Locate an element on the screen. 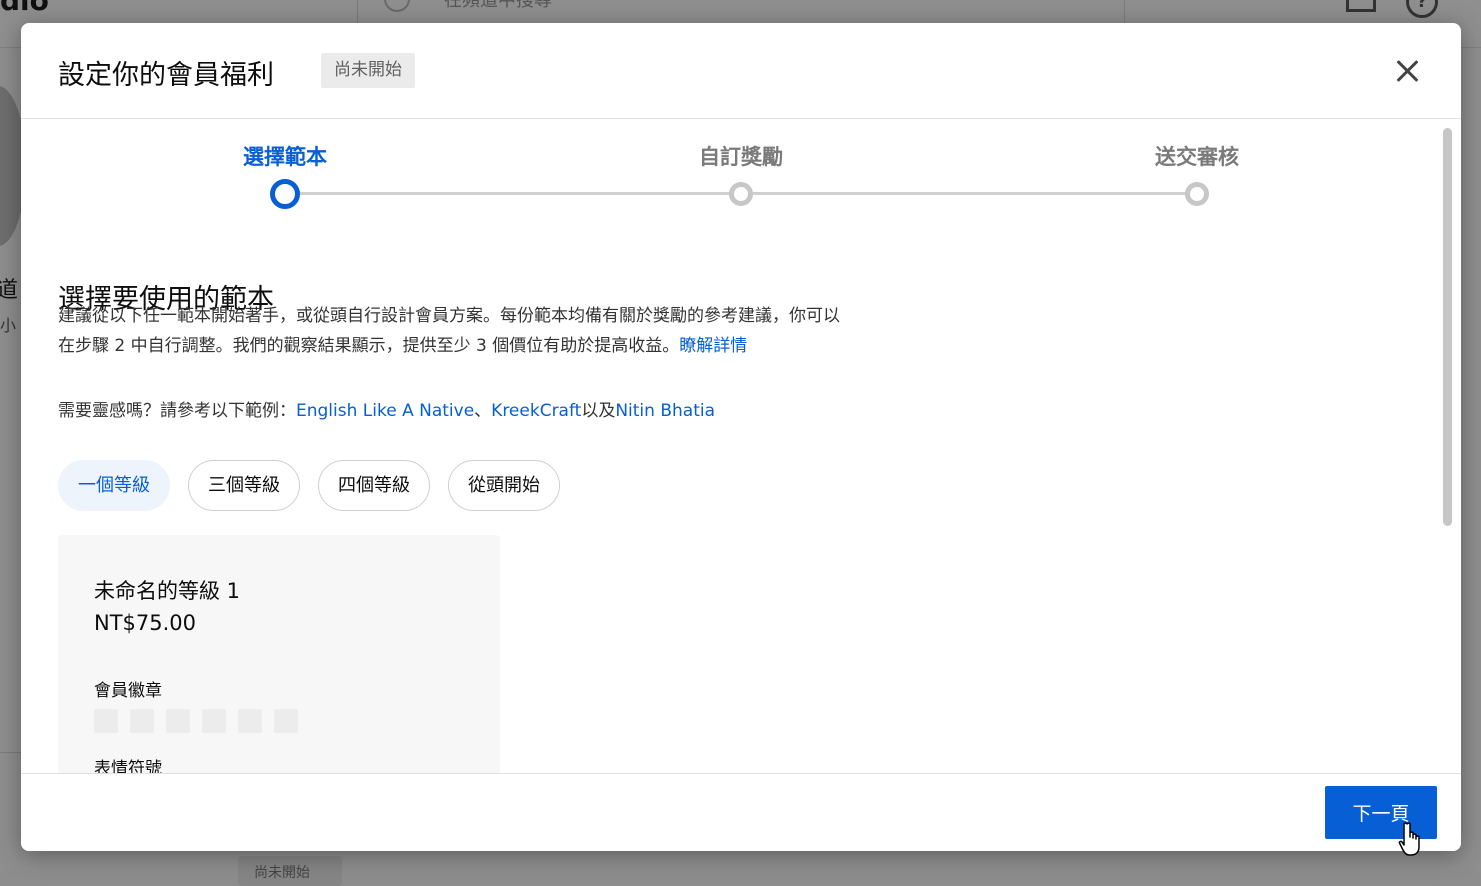 Image resolution: width=1481 pixels, height=886 pixels. search-icon is located at coordinates (397, 6).